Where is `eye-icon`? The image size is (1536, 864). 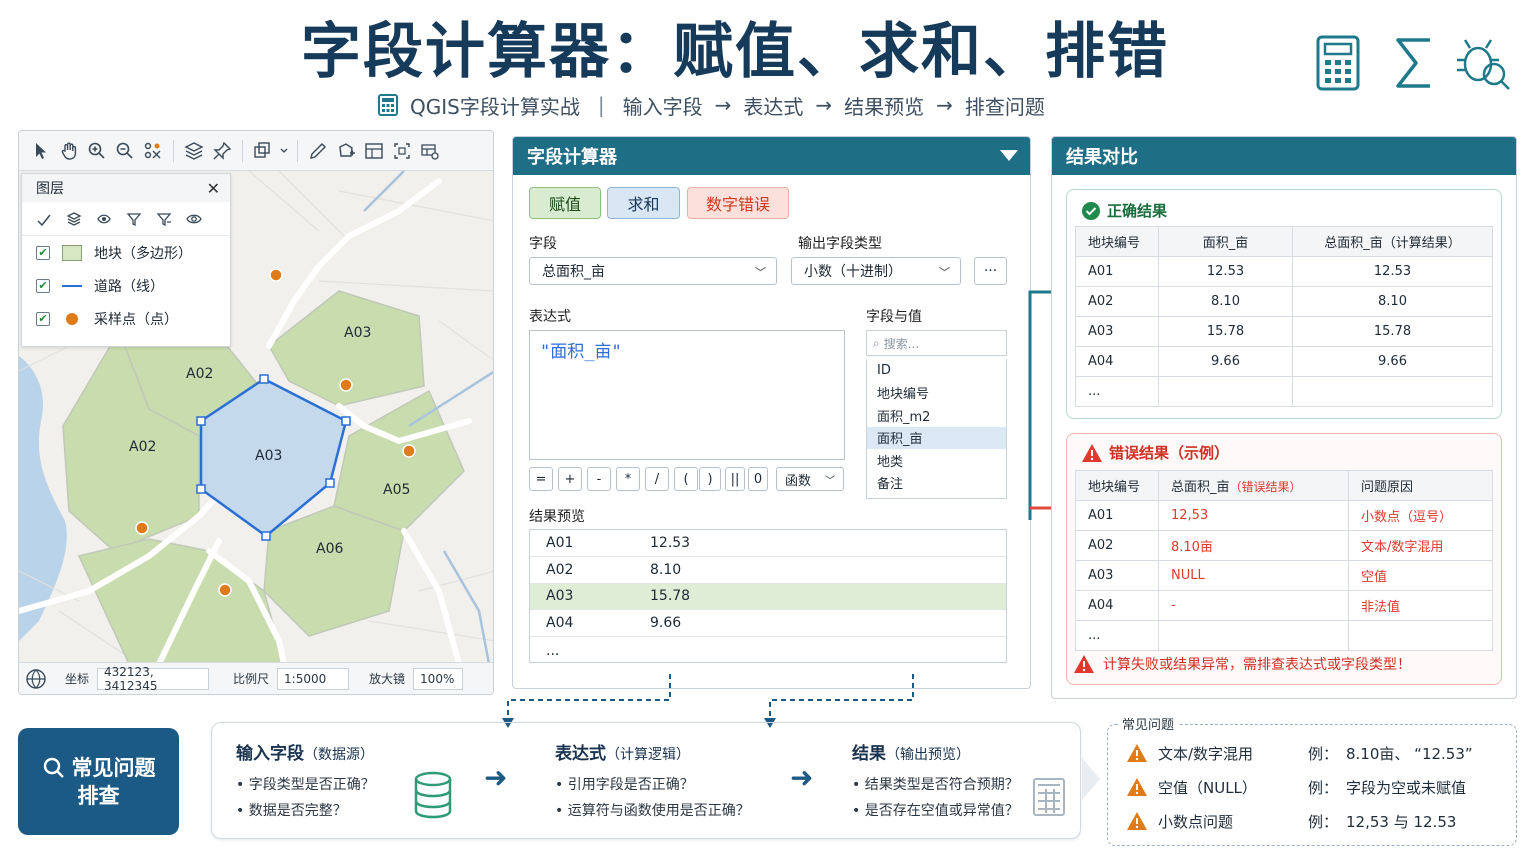
eye-icon is located at coordinates (194, 219).